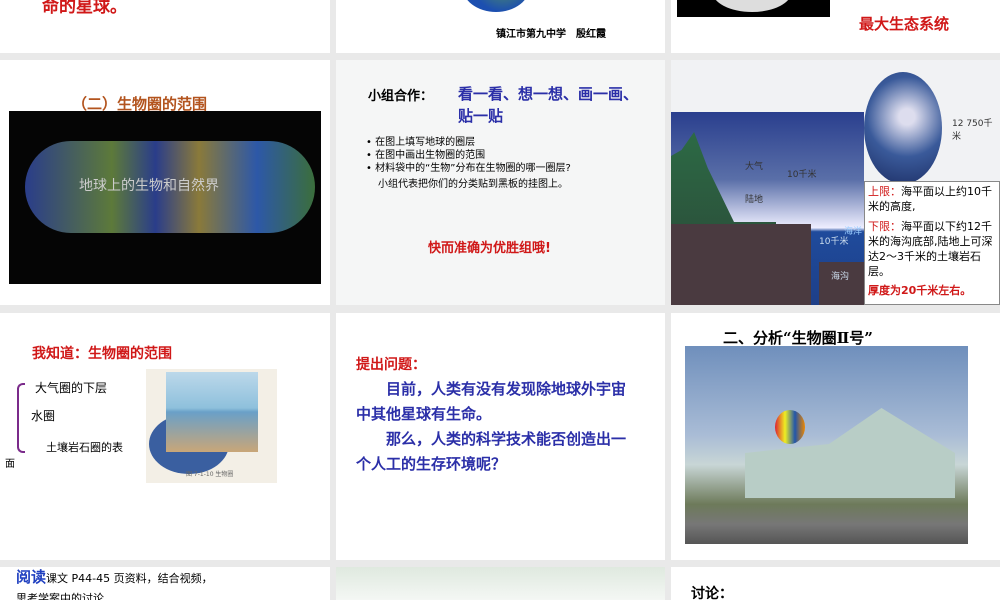  Describe the element at coordinates (401, 96) in the screenshot. I see `heading-label: 小组合作：` at that location.